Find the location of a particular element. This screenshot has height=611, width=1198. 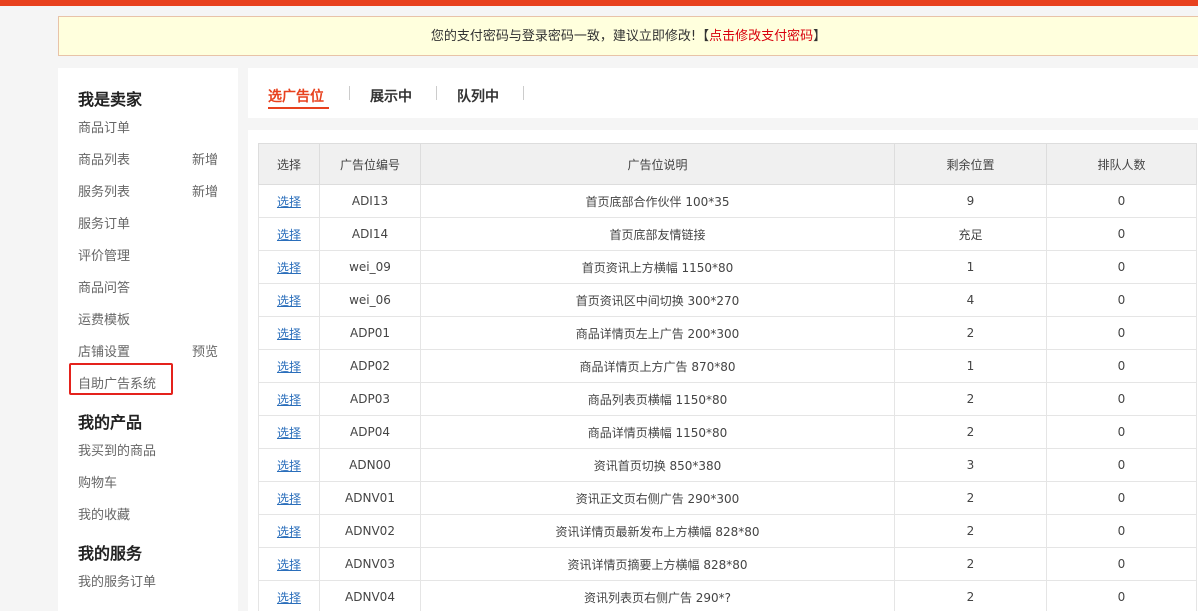

slot-description: 资讯详情页最新发布上方横幅 828*80 is located at coordinates (657, 531).